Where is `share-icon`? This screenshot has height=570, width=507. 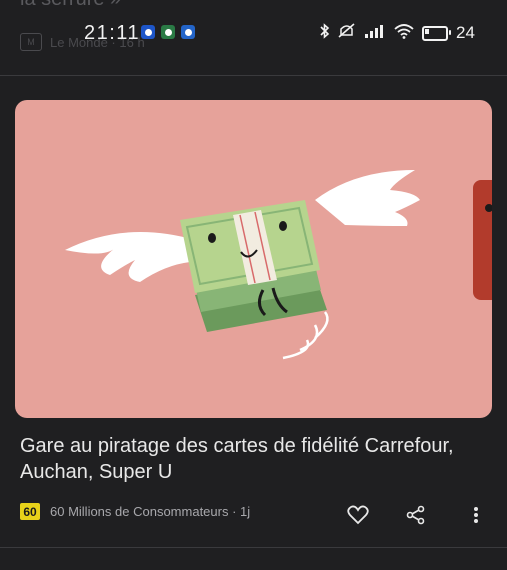
share-icon is located at coordinates (416, 515).